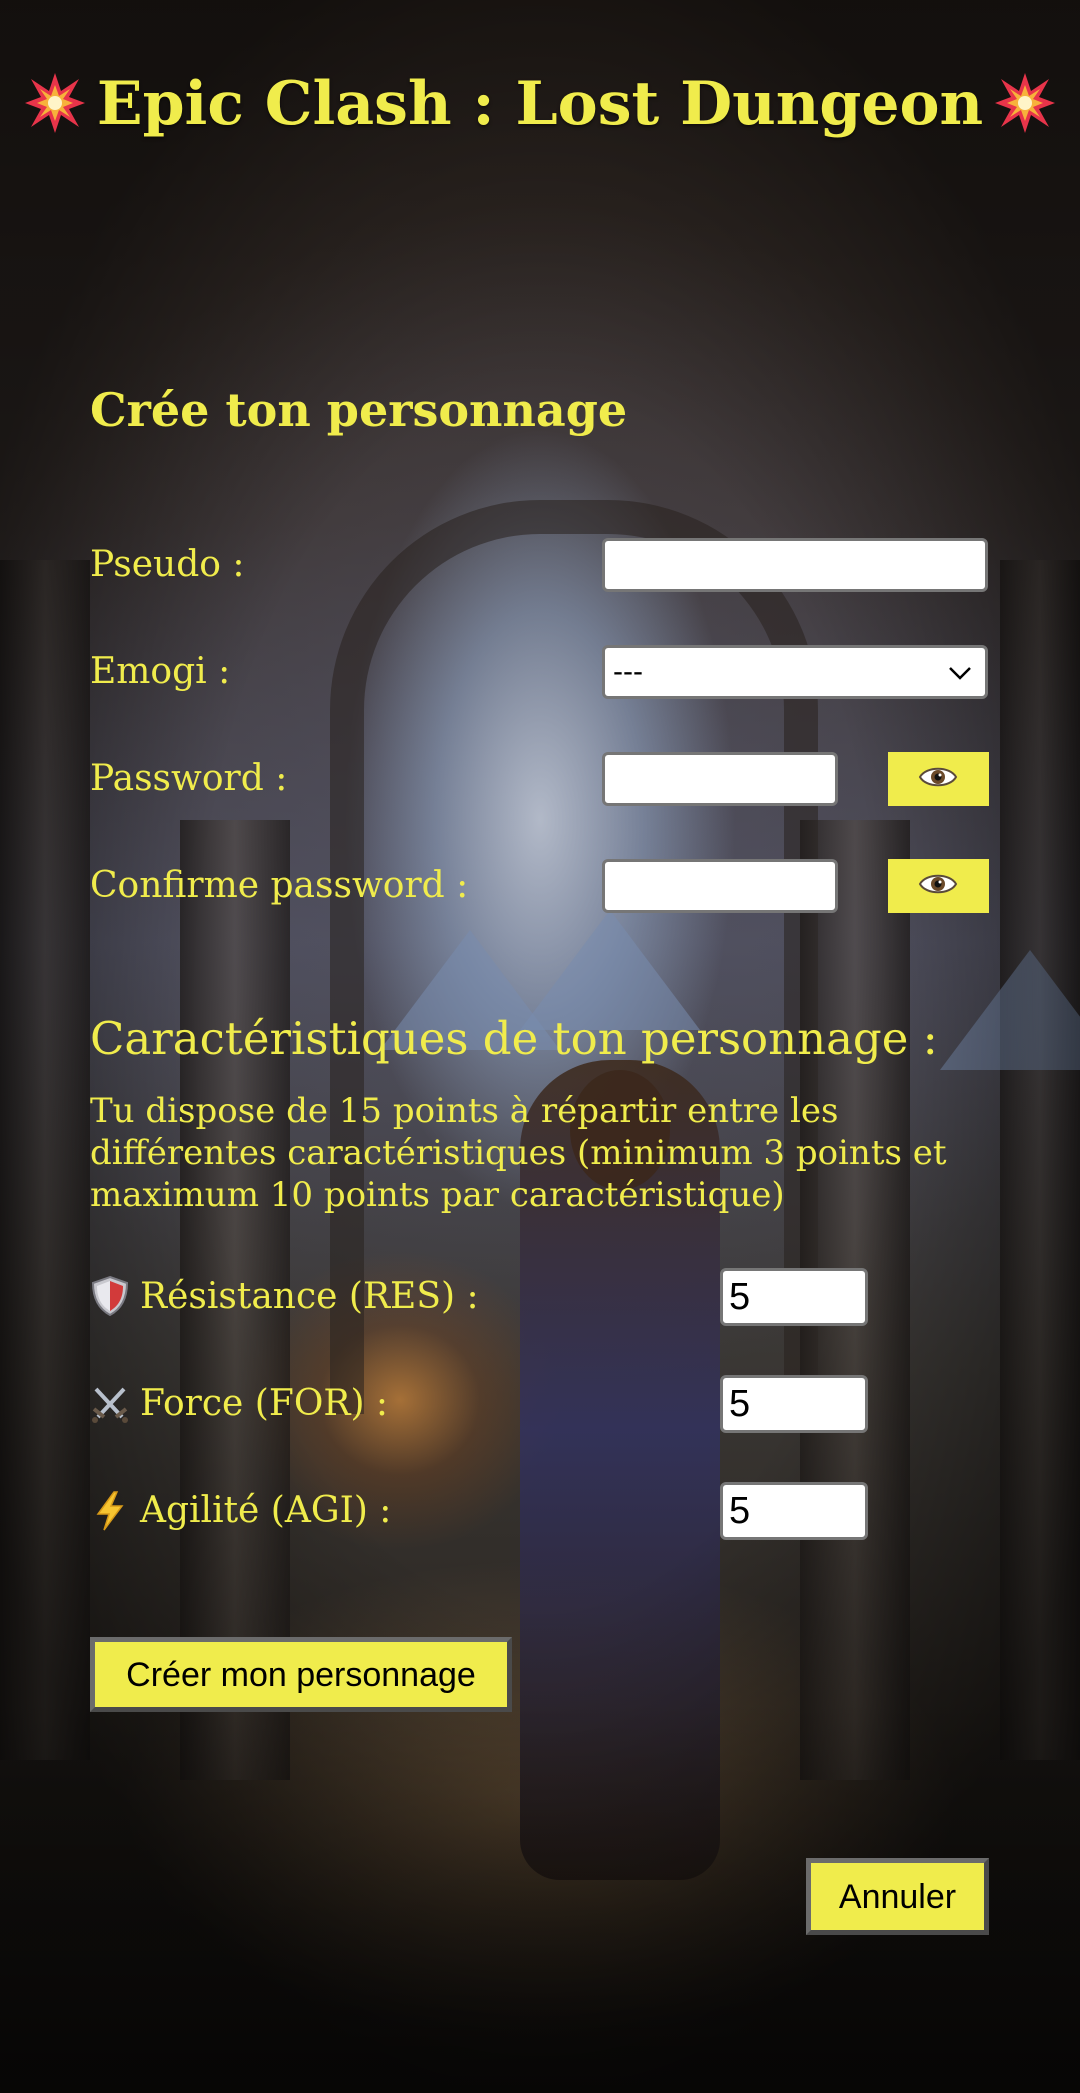 Image resolution: width=1080 pixels, height=2093 pixels. Describe the element at coordinates (110, 1511) in the screenshot. I see `lightning-icon` at that location.